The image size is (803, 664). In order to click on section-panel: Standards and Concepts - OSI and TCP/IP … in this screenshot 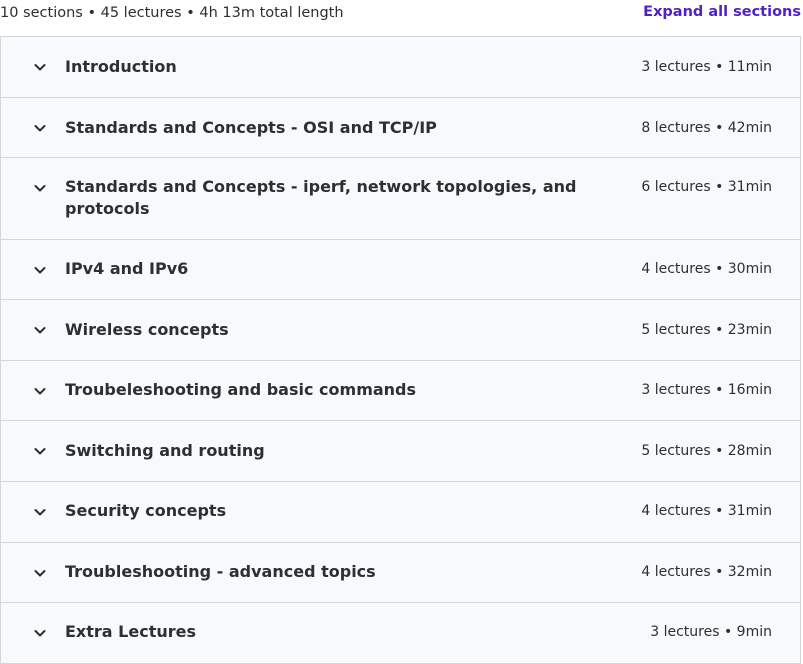, I will do `click(400, 128)`.